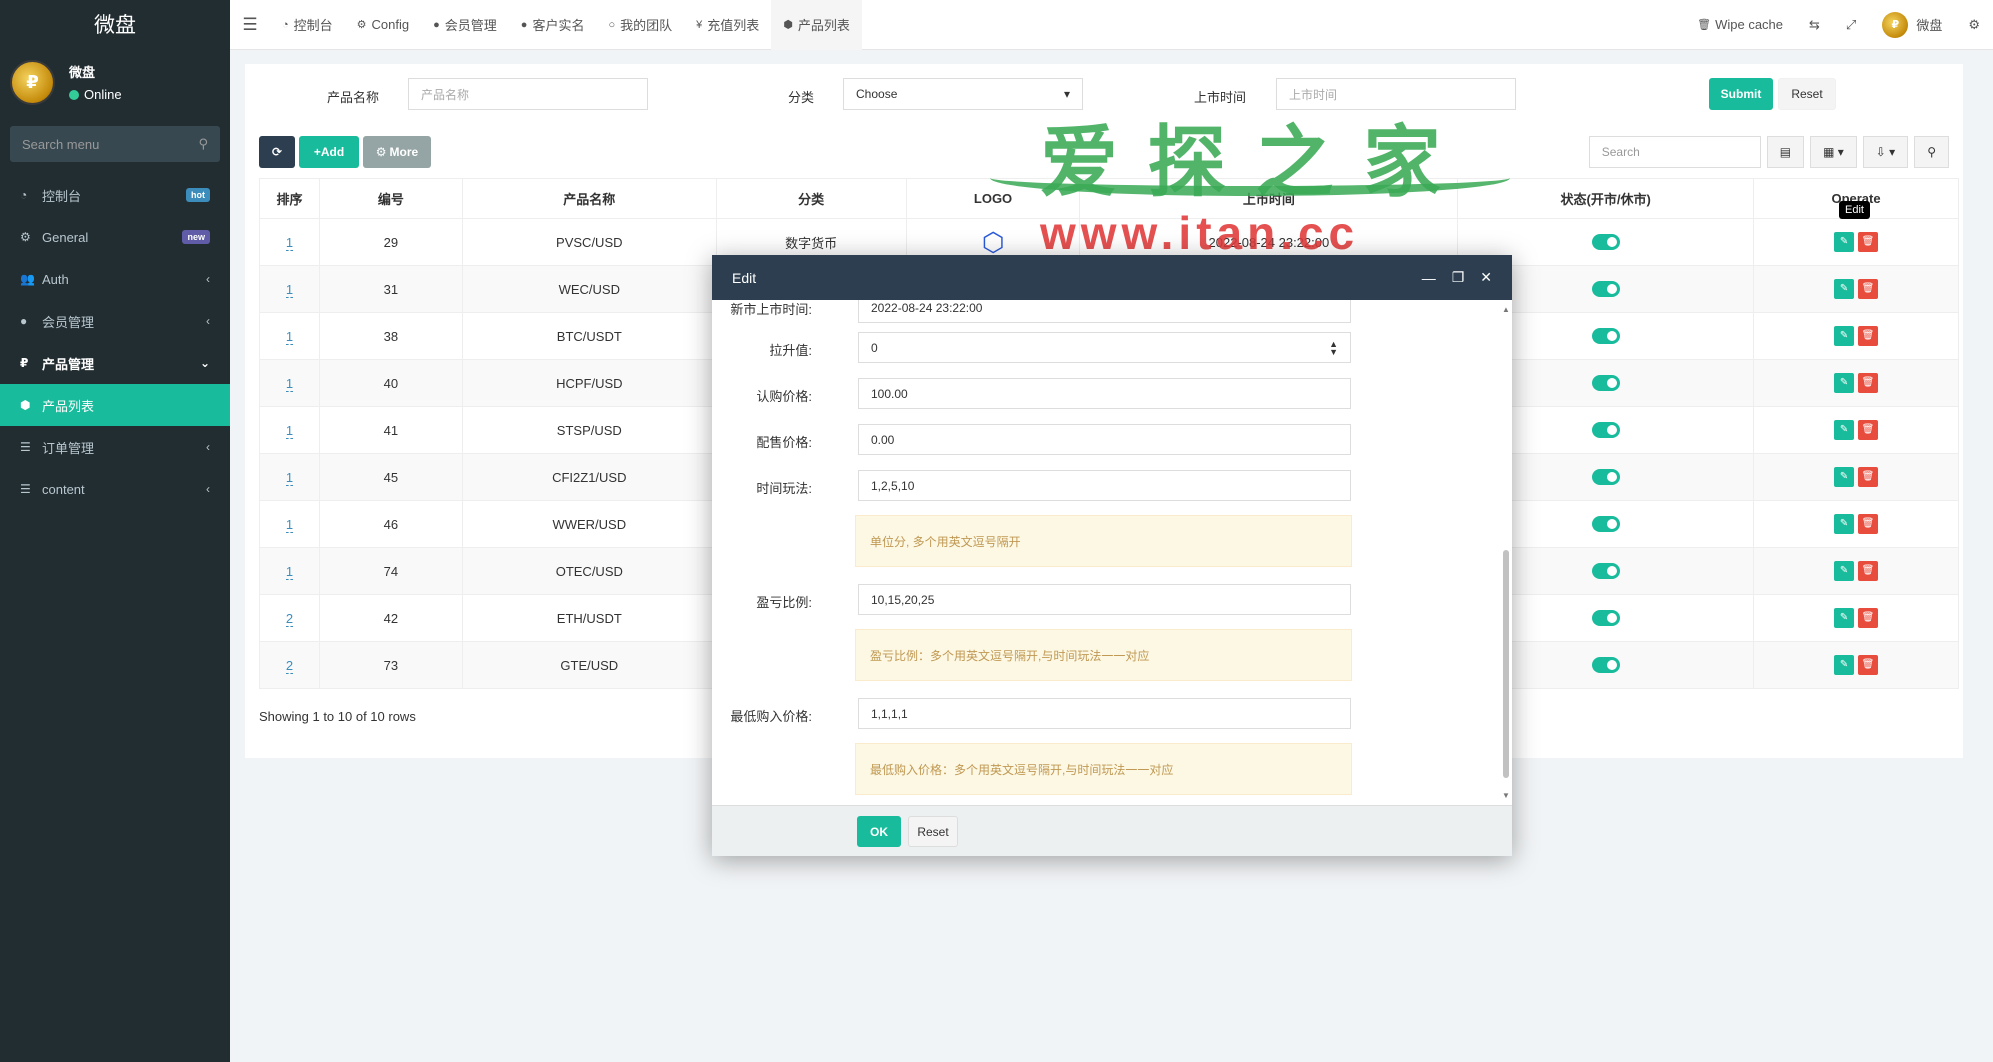 The height and width of the screenshot is (1062, 1993). I want to click on more-button: ⚙ More, so click(397, 152).